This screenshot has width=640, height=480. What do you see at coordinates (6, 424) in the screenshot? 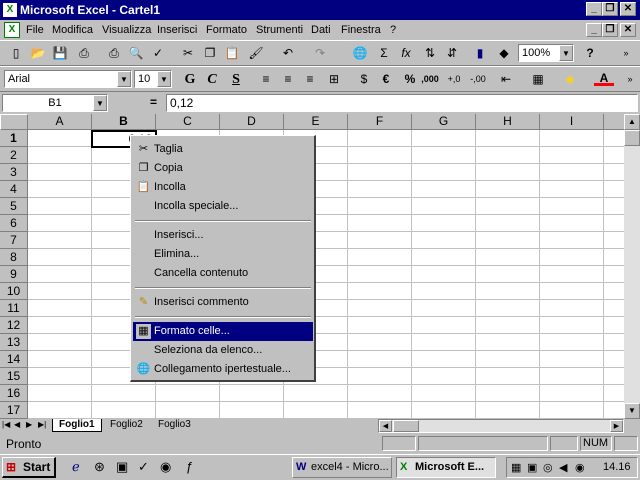
I see `tab-first-icon: |◀` at bounding box center [6, 424].